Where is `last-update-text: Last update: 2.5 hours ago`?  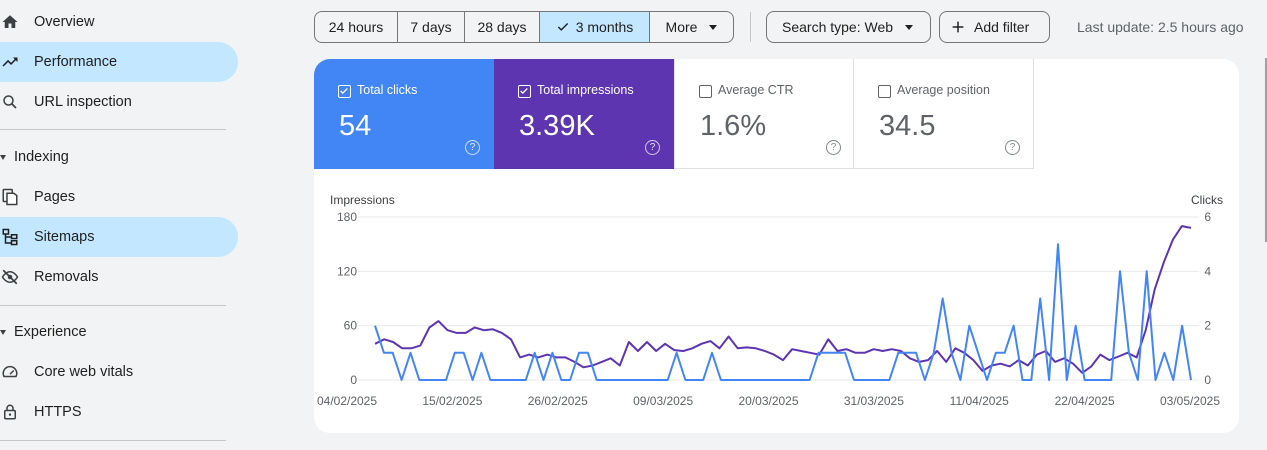 last-update-text: Last update: 2.5 hours ago is located at coordinates (1160, 27).